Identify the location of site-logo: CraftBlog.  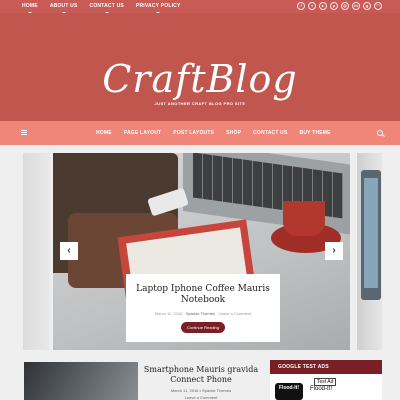
(200, 79).